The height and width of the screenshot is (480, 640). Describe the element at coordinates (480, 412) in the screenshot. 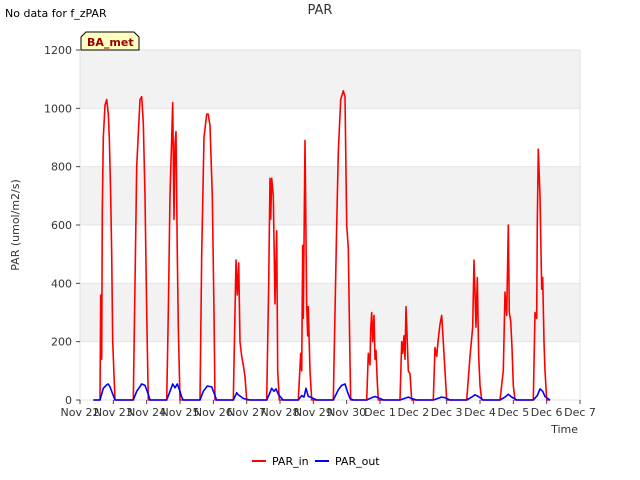

I see `x-tick-label: Dec 4` at that location.